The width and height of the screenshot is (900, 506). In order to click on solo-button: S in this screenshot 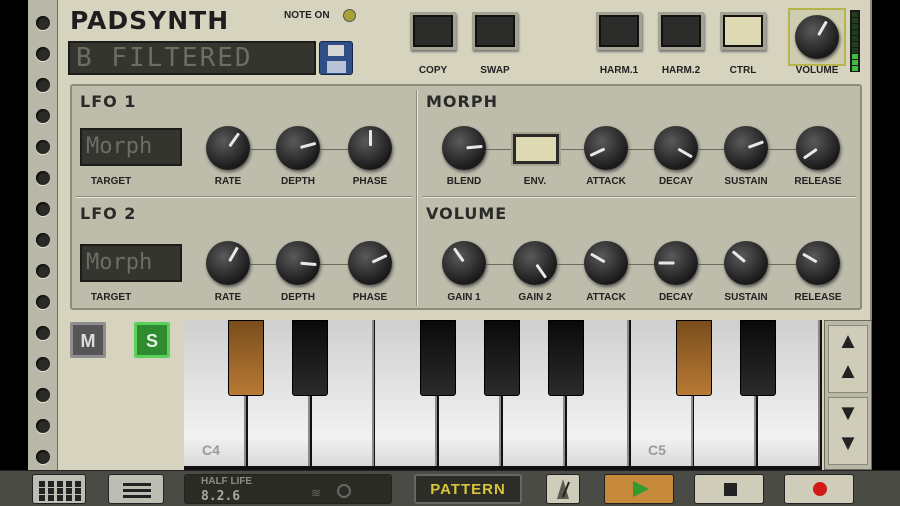, I will do `click(152, 340)`.